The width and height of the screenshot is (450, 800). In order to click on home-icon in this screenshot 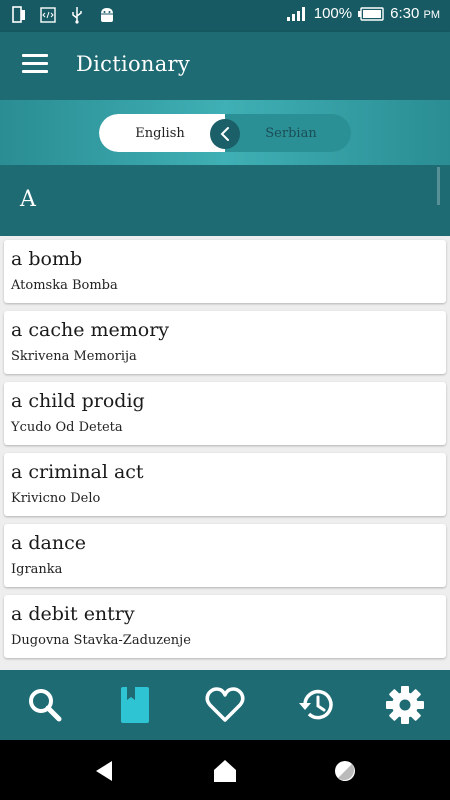, I will do `click(225, 771)`.